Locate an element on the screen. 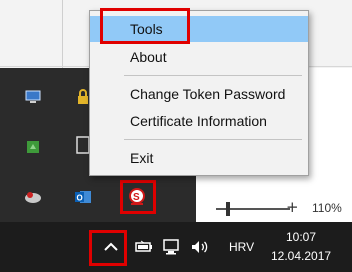  battery-icon is located at coordinates (144, 247).